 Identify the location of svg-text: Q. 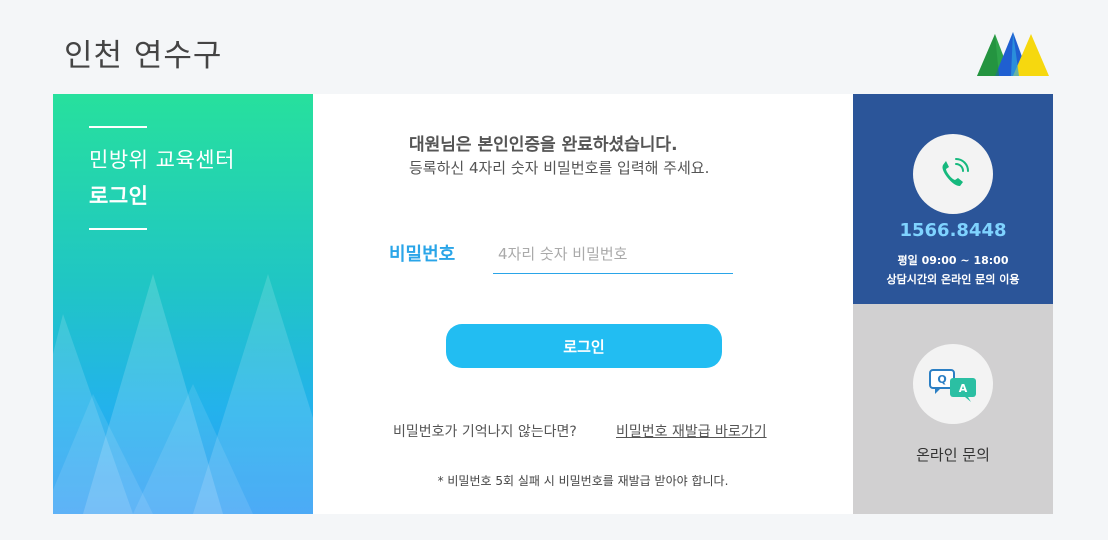
(941, 379).